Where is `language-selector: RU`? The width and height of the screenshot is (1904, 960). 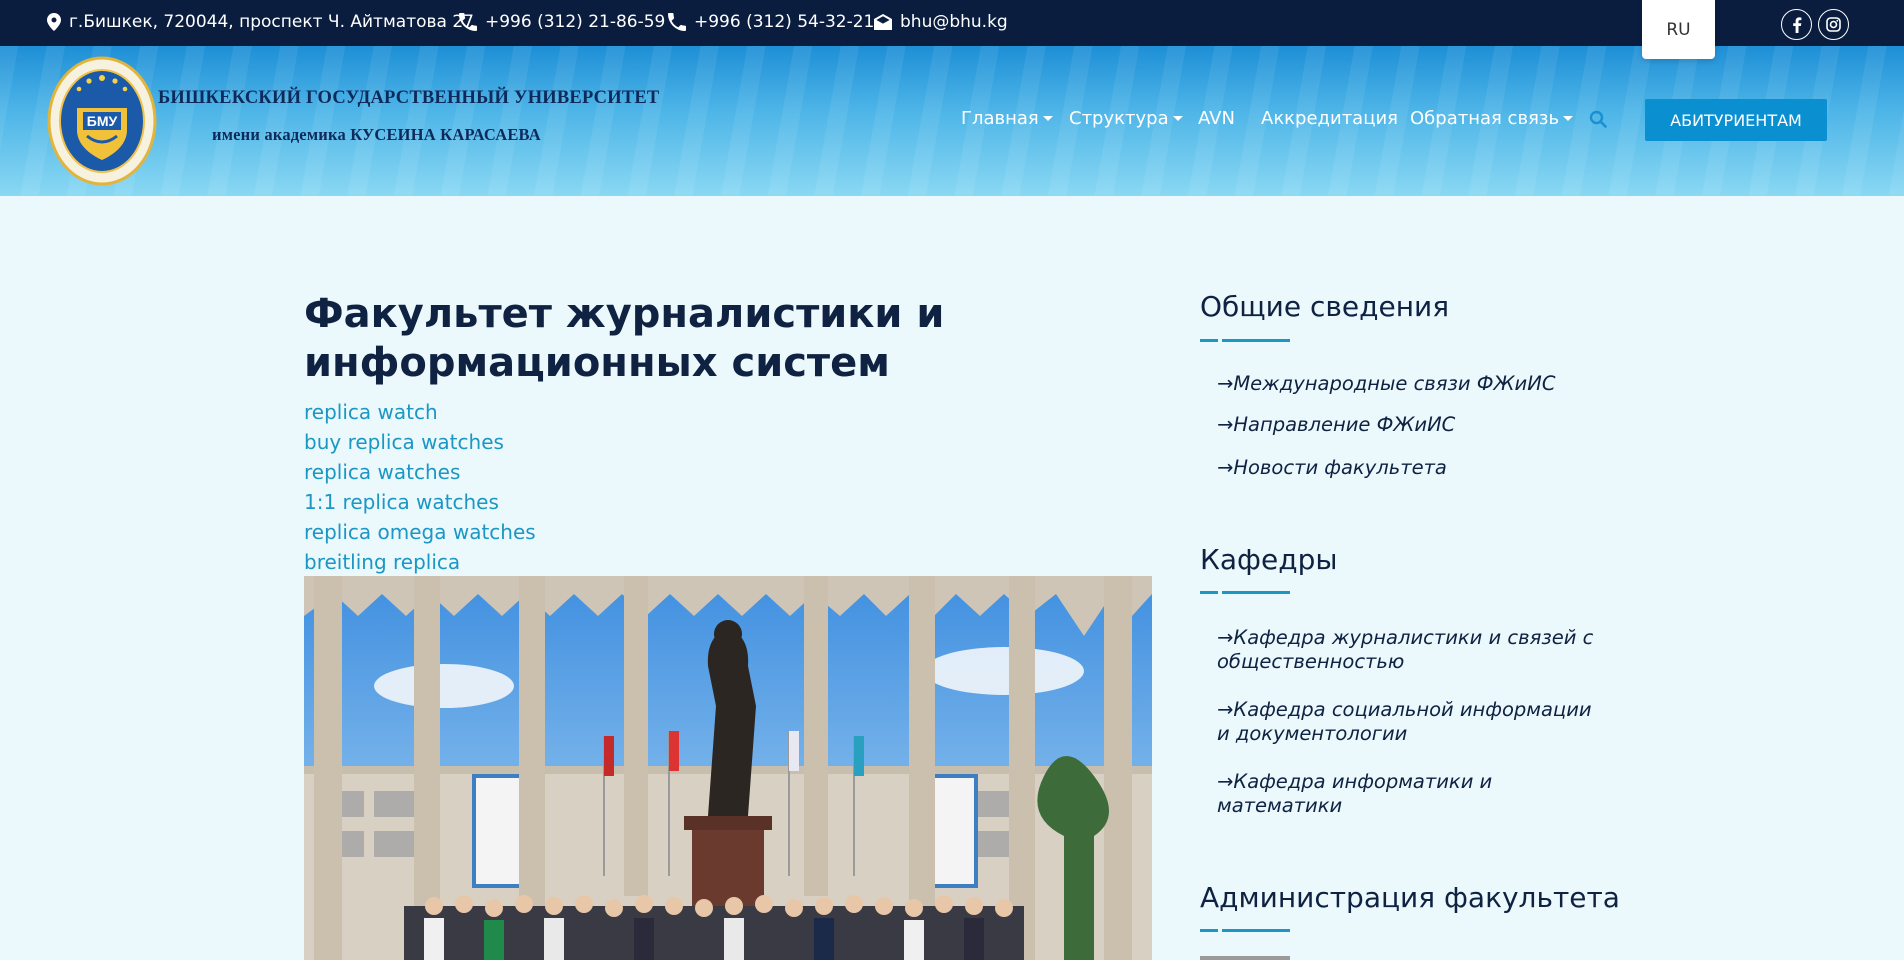
language-selector: RU is located at coordinates (1678, 29).